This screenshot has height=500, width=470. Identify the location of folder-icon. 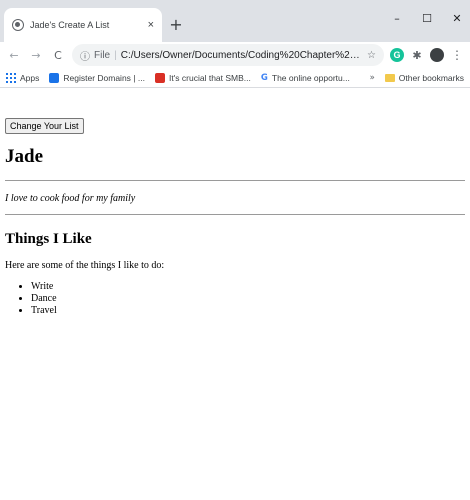
(389, 77).